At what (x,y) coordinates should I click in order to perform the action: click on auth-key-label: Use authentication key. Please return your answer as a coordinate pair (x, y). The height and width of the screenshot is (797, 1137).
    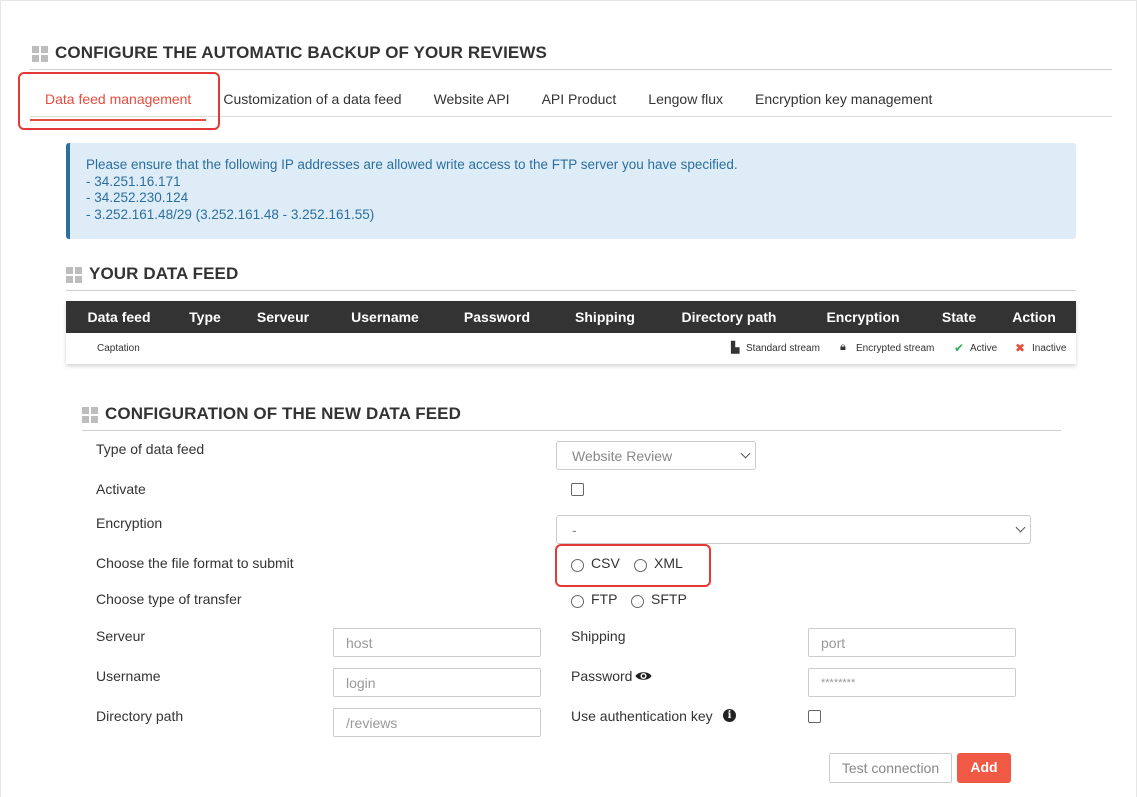
    Looking at the image, I should click on (642, 716).